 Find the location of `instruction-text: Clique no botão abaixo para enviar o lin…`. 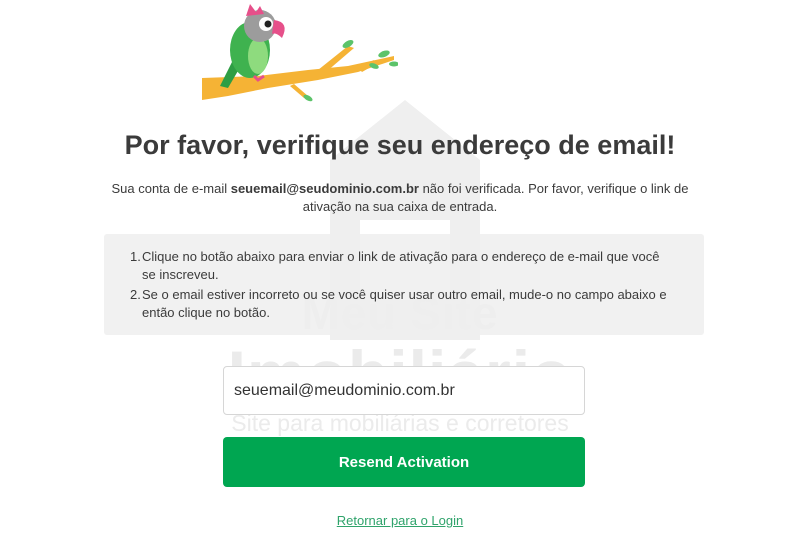

instruction-text: Clique no botão abaixo para enviar o lin… is located at coordinates (401, 265).